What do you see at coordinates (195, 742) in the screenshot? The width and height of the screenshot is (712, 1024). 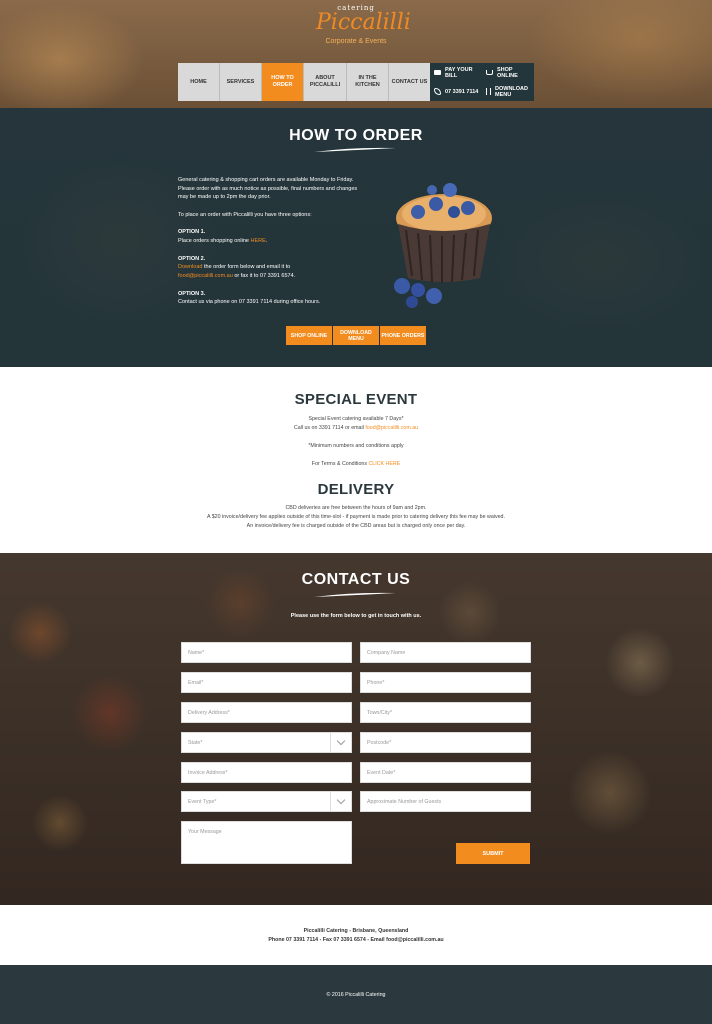 I see `state-select-label: State*` at bounding box center [195, 742].